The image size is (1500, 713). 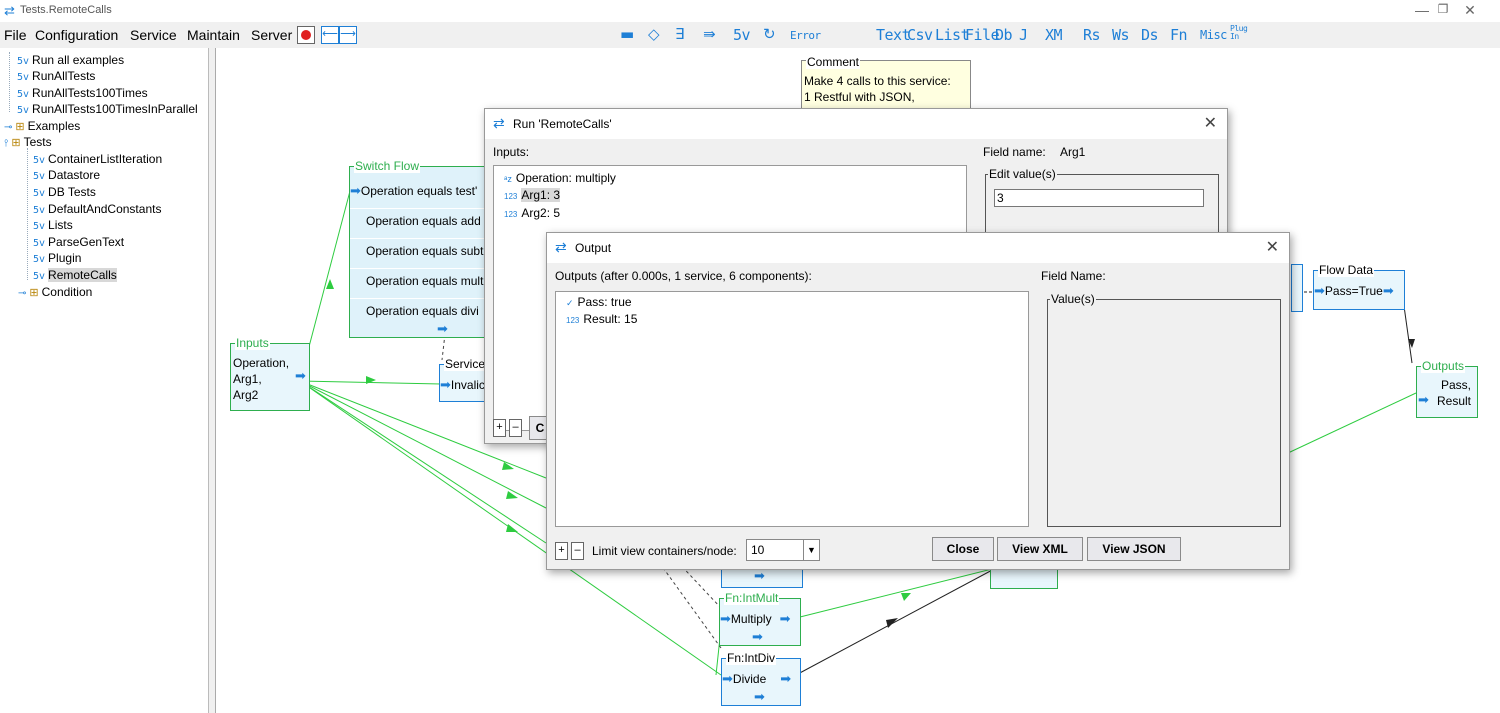 What do you see at coordinates (1134, 549) in the screenshot?
I see `view-json-button: View JSON` at bounding box center [1134, 549].